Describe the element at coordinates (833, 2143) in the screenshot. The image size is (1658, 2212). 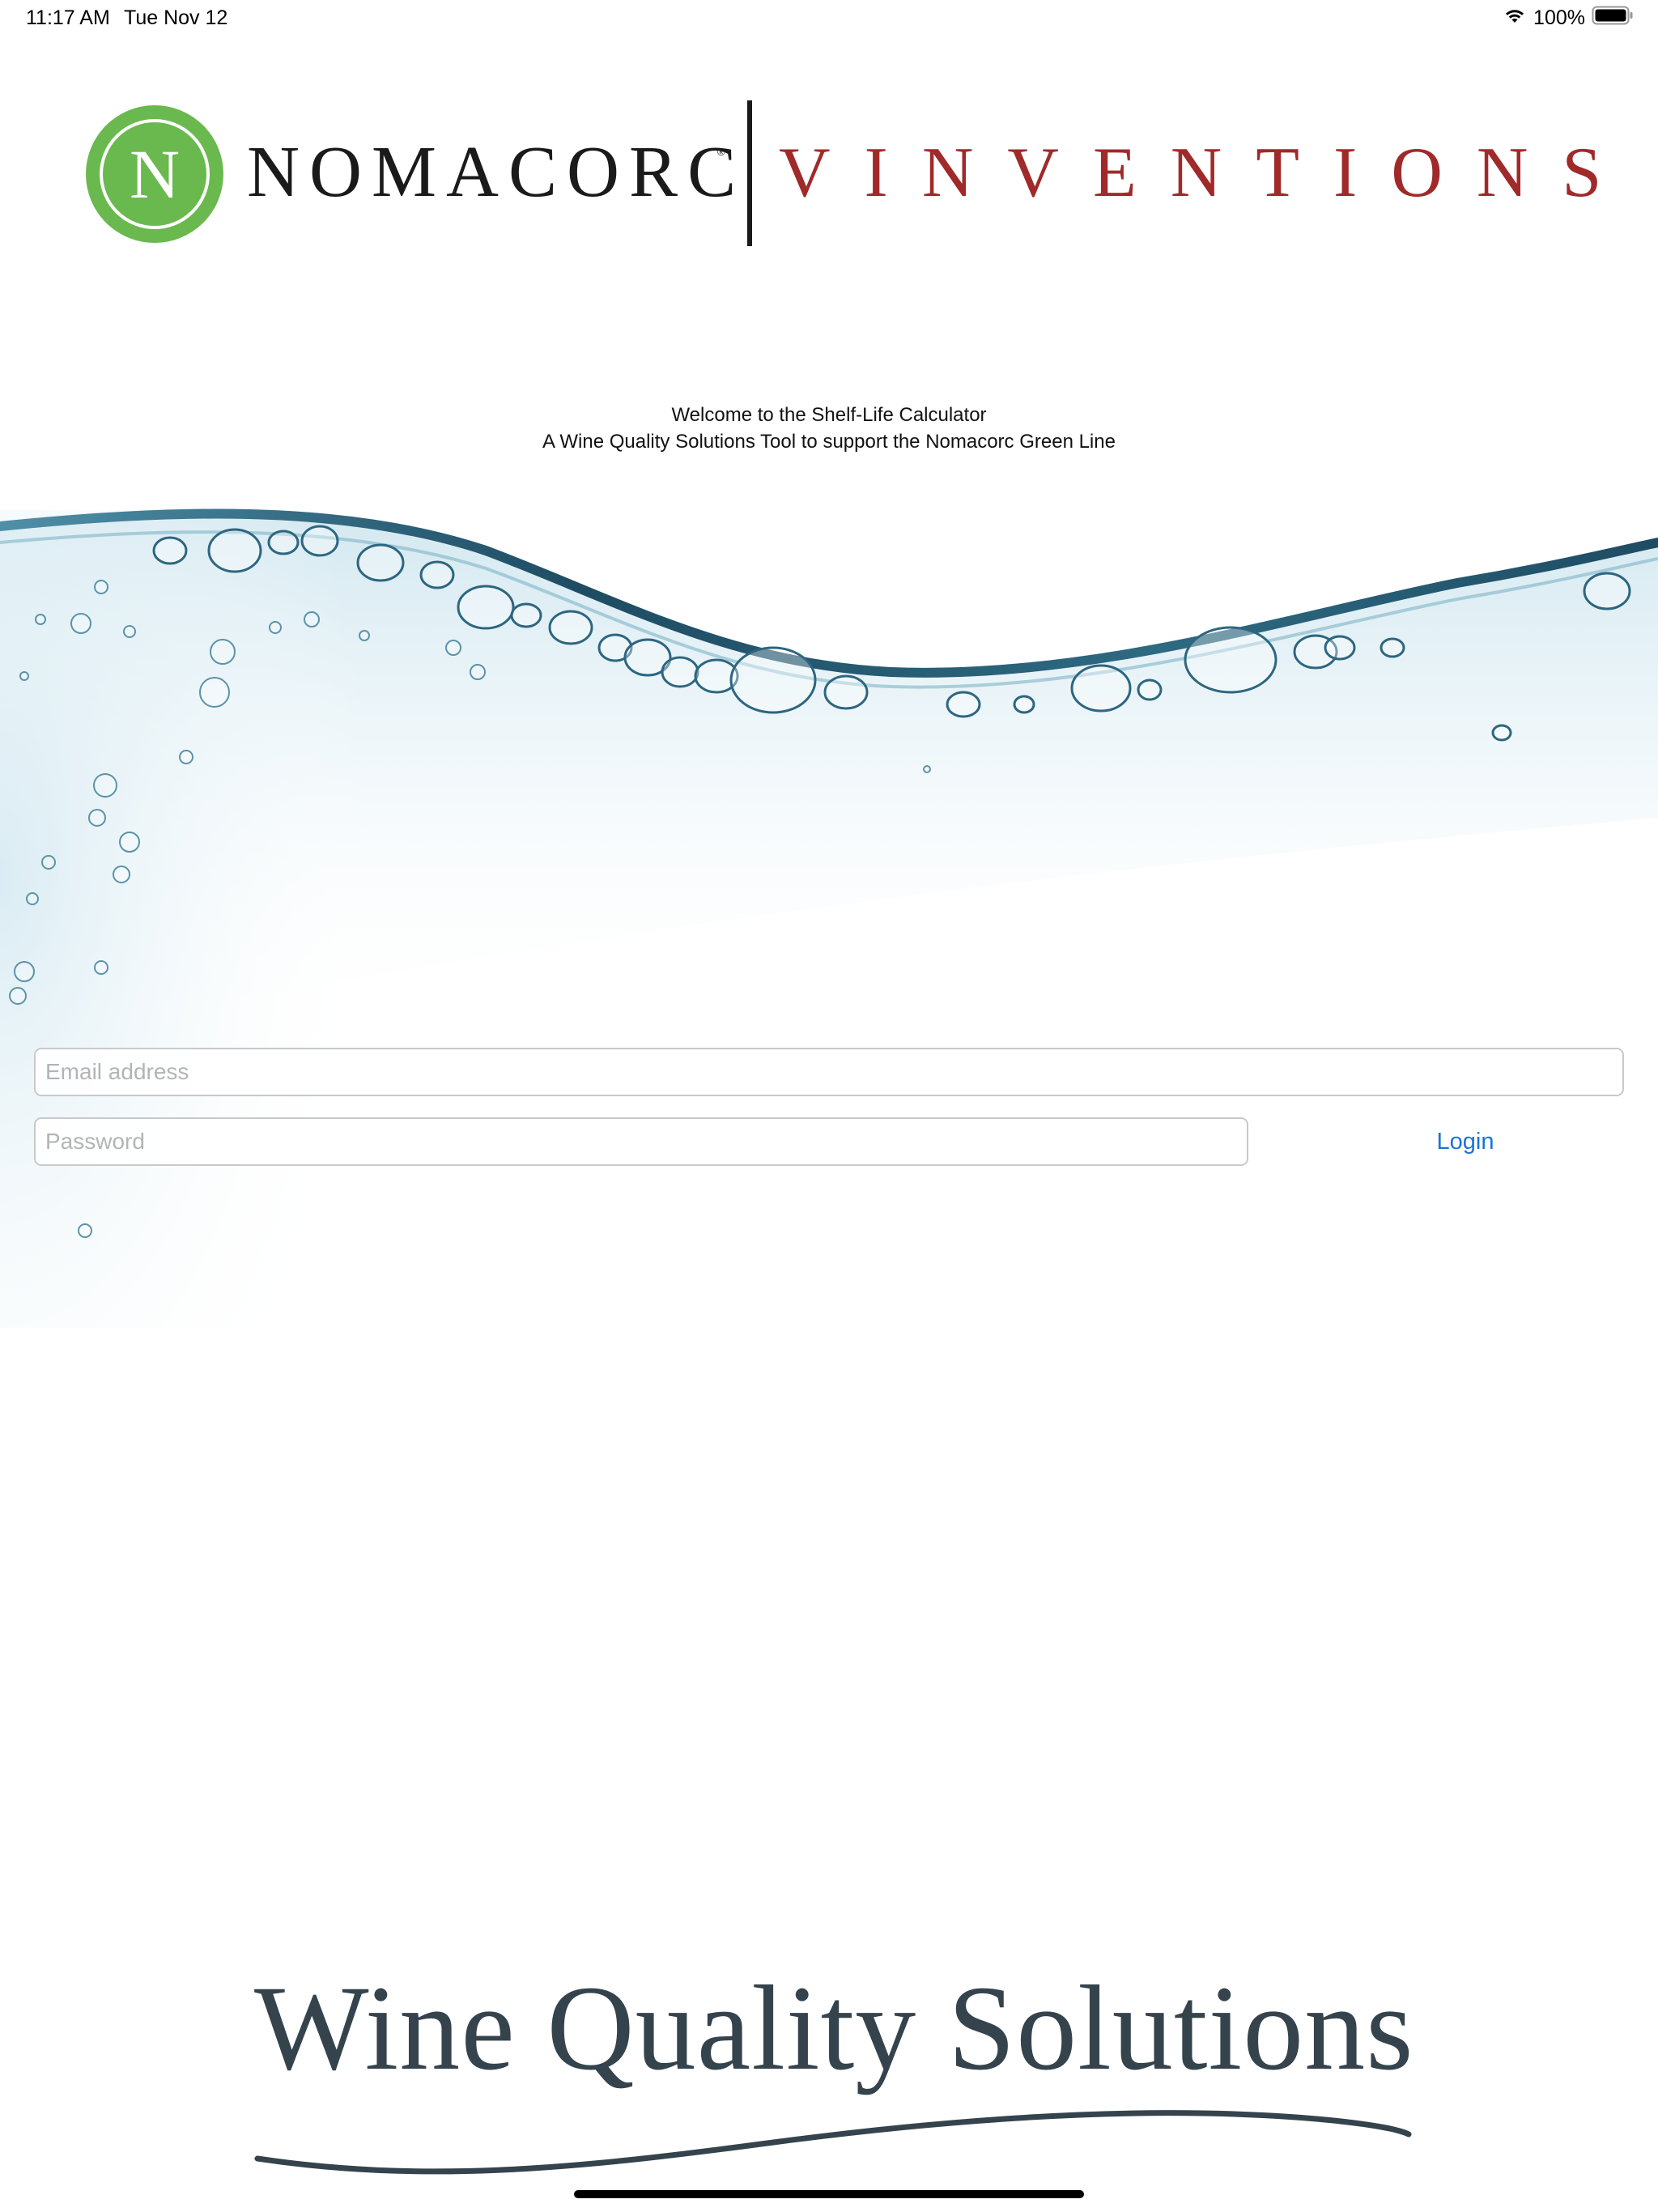
I see `swoosh-underline` at that location.